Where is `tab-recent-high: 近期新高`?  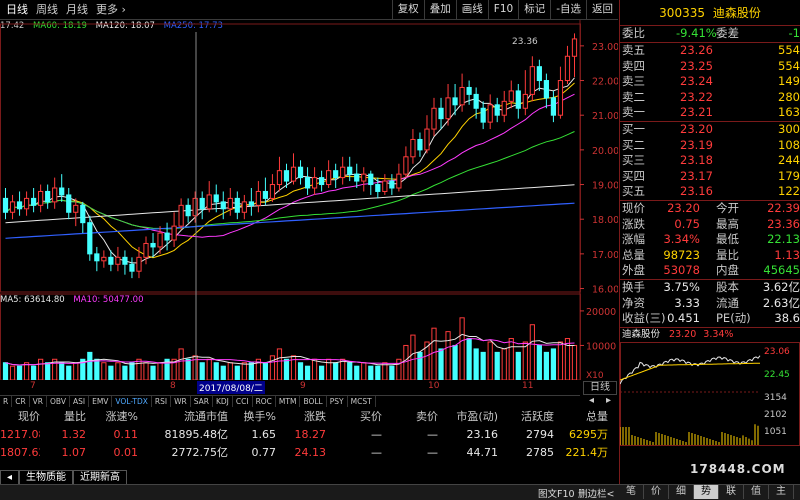 tab-recent-high: 近期新高 is located at coordinates (100, 477).